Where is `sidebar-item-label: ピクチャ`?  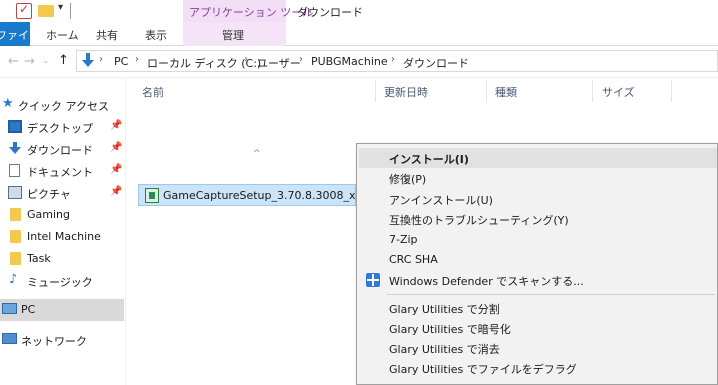
sidebar-item-label: ピクチャ is located at coordinates (49, 194).